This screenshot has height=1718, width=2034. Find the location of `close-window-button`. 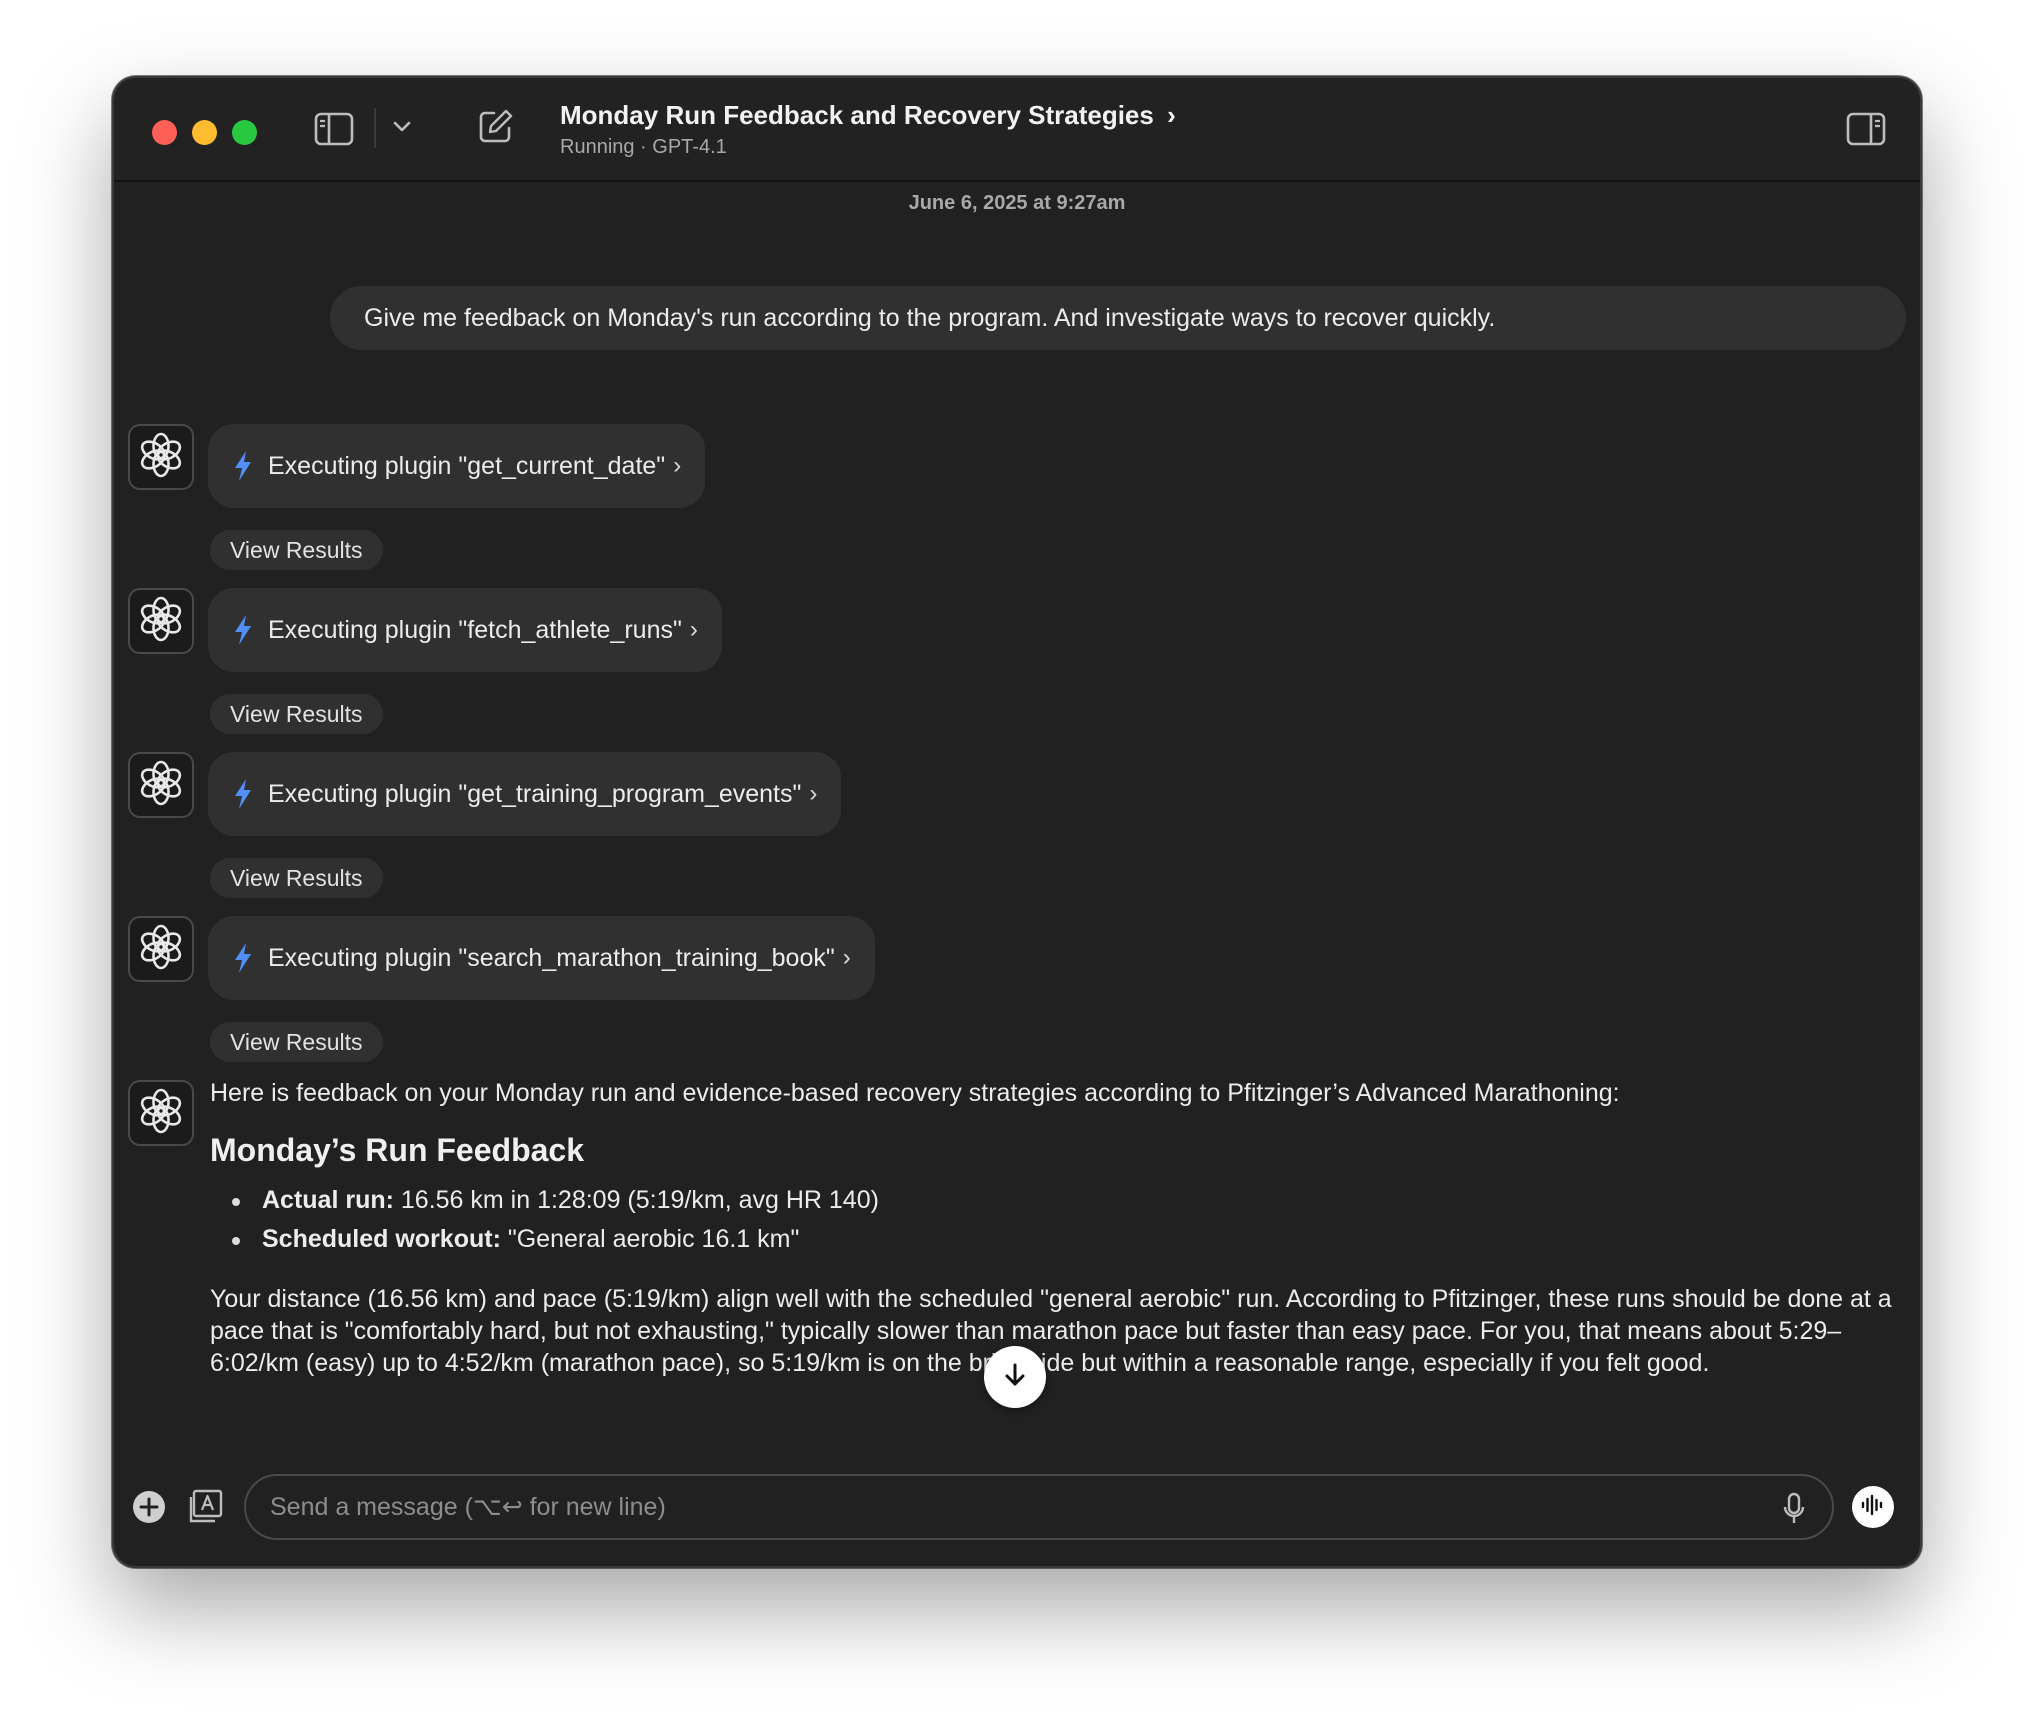

close-window-button is located at coordinates (164, 132).